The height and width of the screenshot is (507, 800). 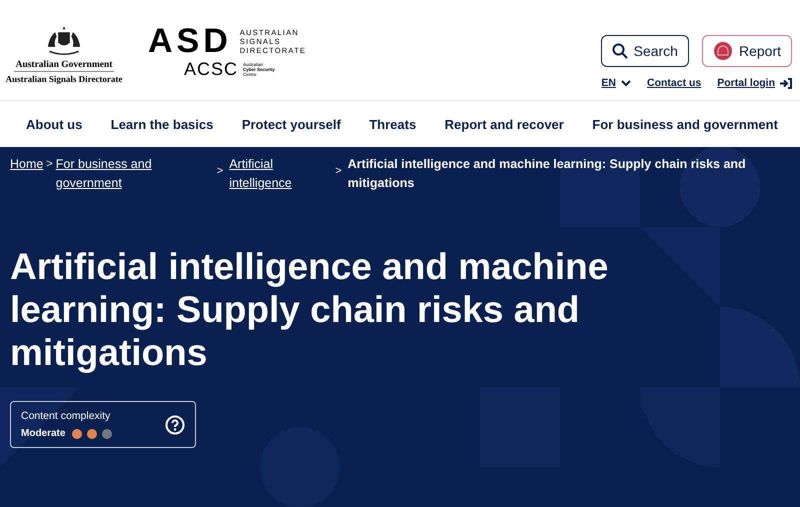 What do you see at coordinates (620, 51) in the screenshot?
I see `search-icon` at bounding box center [620, 51].